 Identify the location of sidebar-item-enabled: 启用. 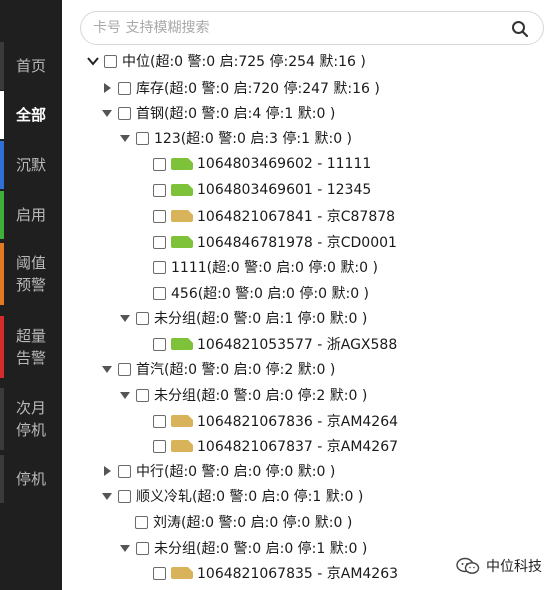
(31, 215).